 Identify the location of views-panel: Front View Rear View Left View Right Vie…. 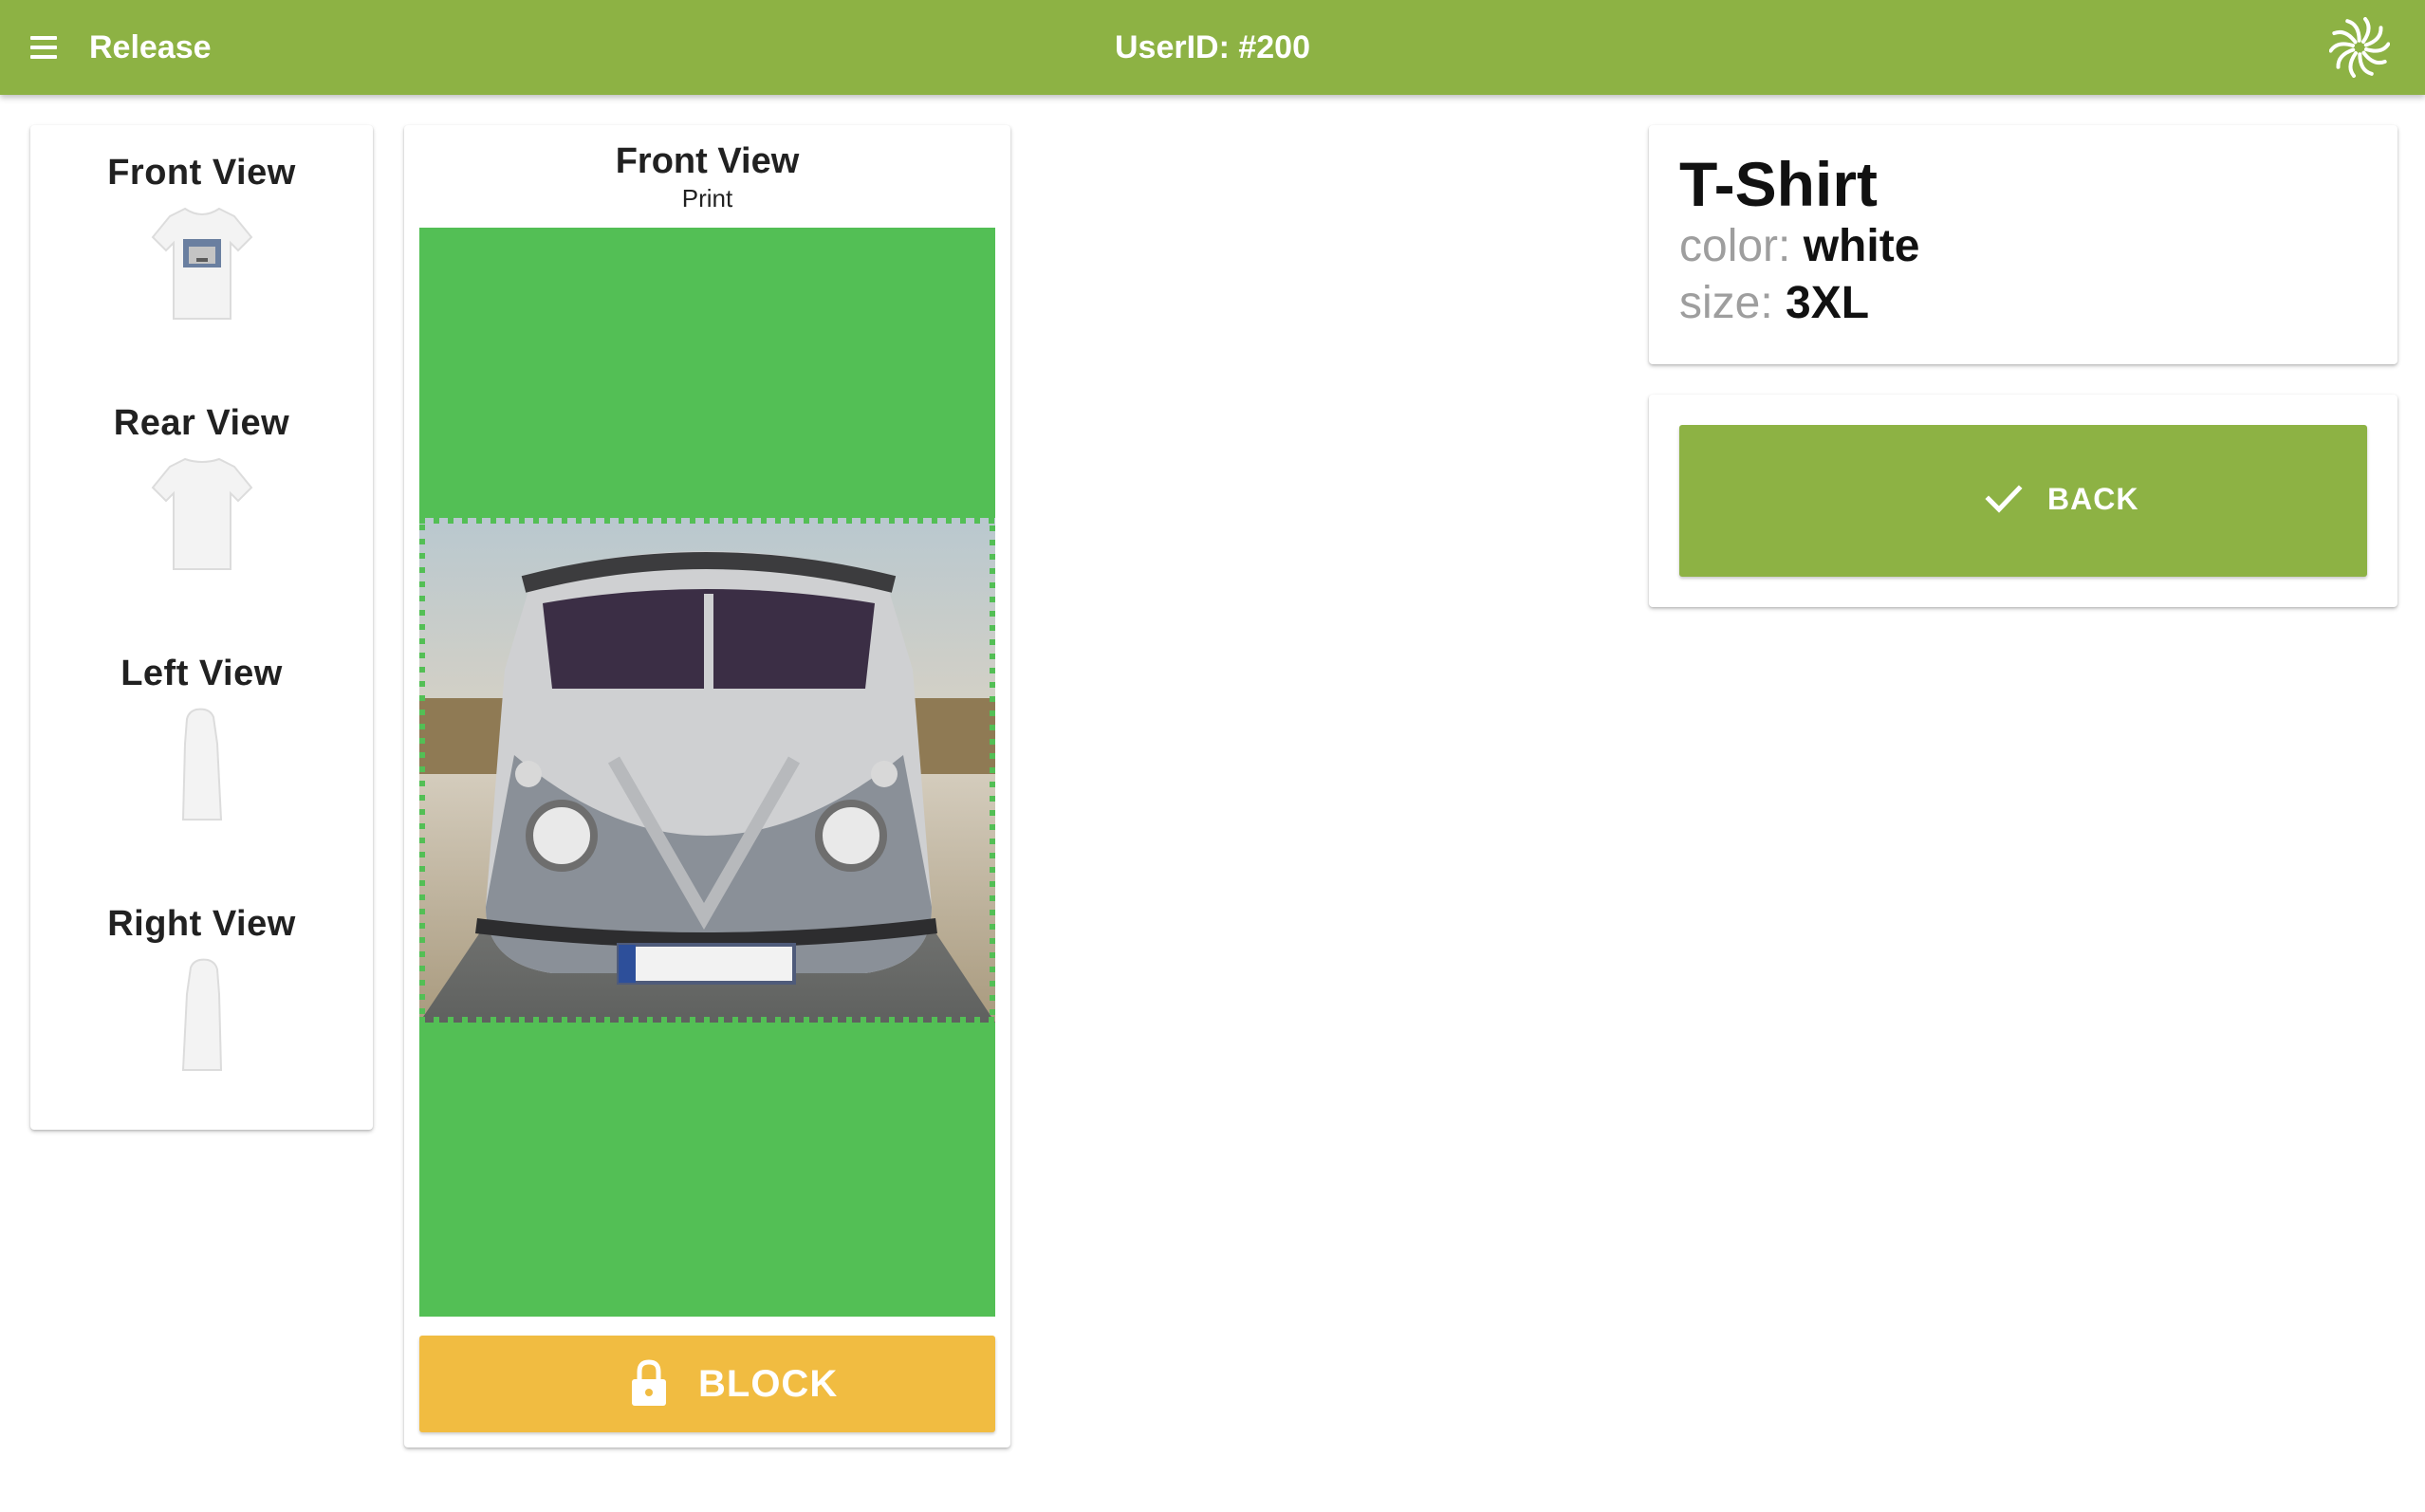
(201, 627).